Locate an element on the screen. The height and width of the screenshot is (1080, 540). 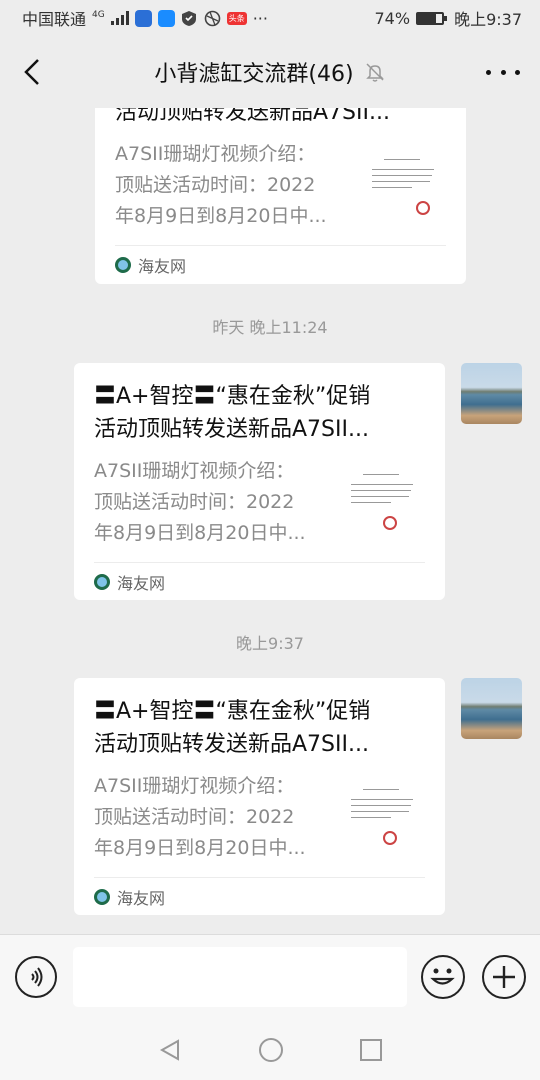
network-type: 4G is located at coordinates (98, 15).